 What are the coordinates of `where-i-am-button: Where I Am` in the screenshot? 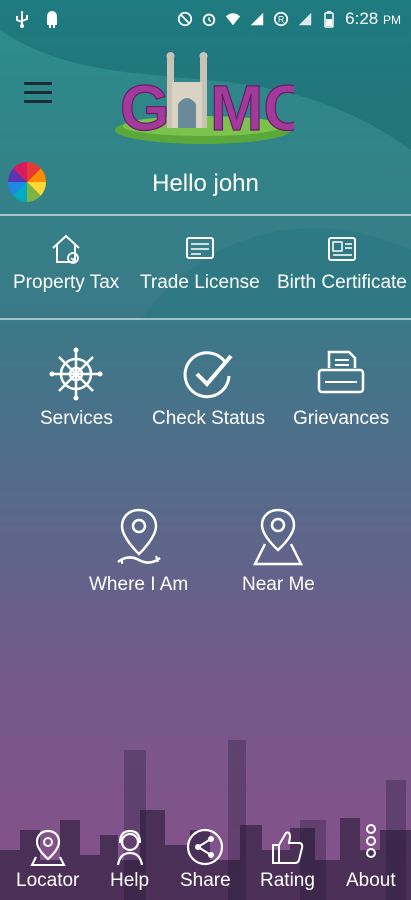 It's located at (138, 551).